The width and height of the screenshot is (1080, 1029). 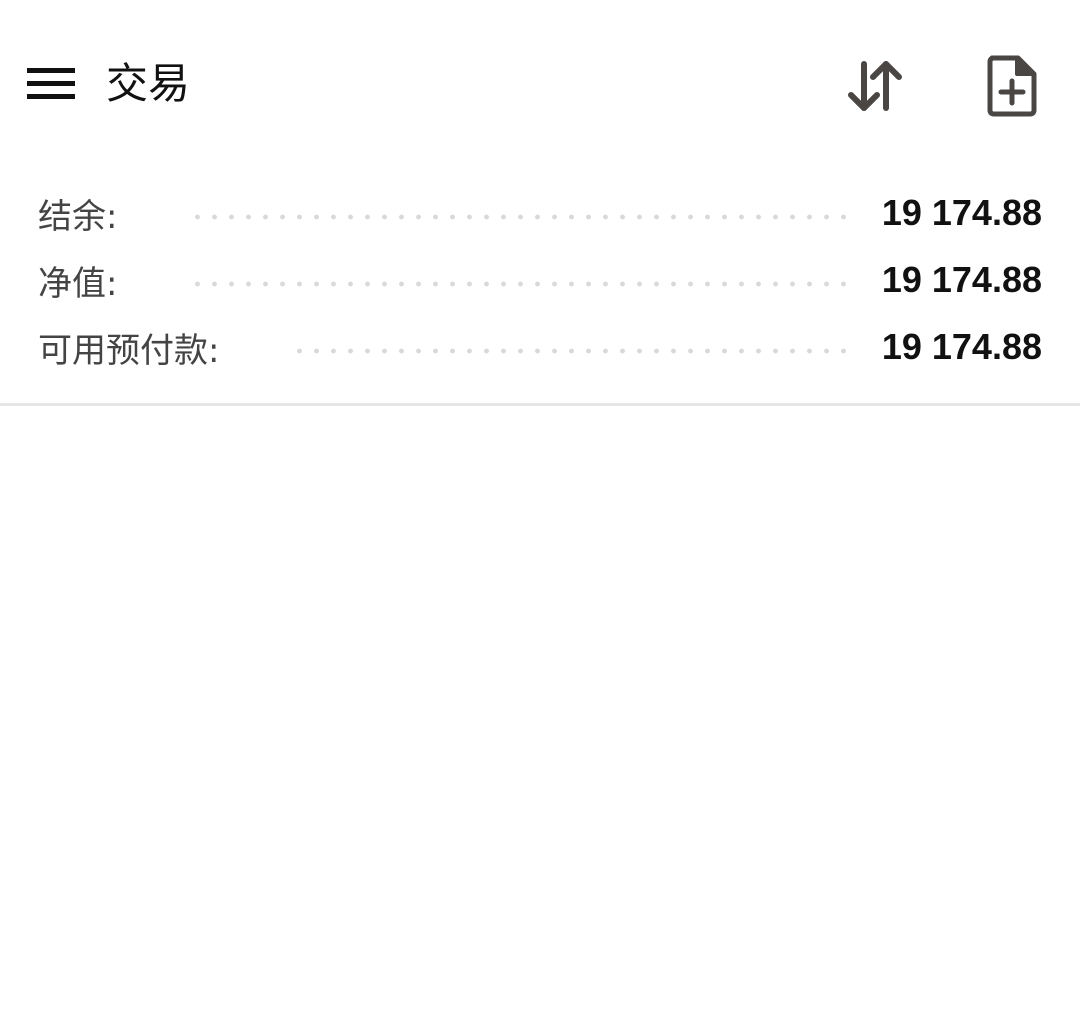 I want to click on document-plus-icon, so click(x=1012, y=86).